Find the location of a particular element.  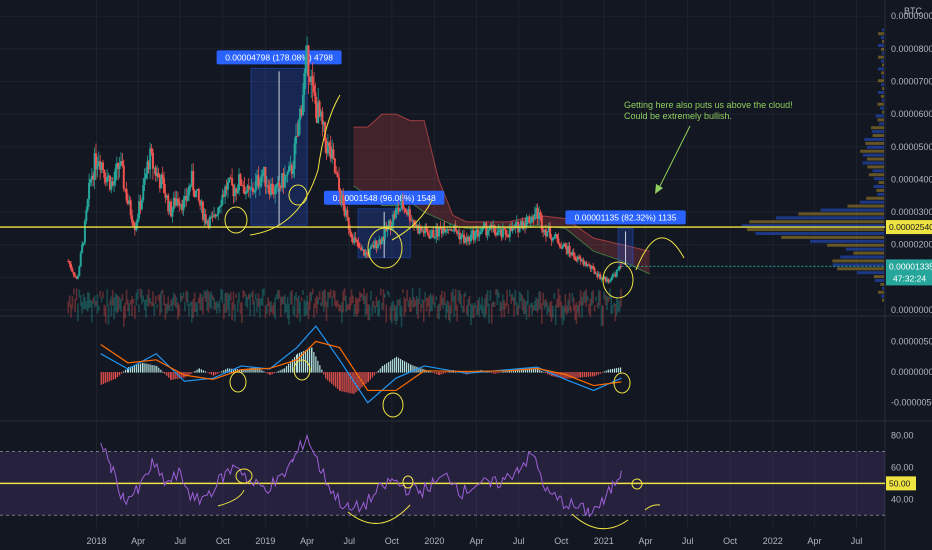

rsi-tick-label: 60.00 is located at coordinates (902, 467).